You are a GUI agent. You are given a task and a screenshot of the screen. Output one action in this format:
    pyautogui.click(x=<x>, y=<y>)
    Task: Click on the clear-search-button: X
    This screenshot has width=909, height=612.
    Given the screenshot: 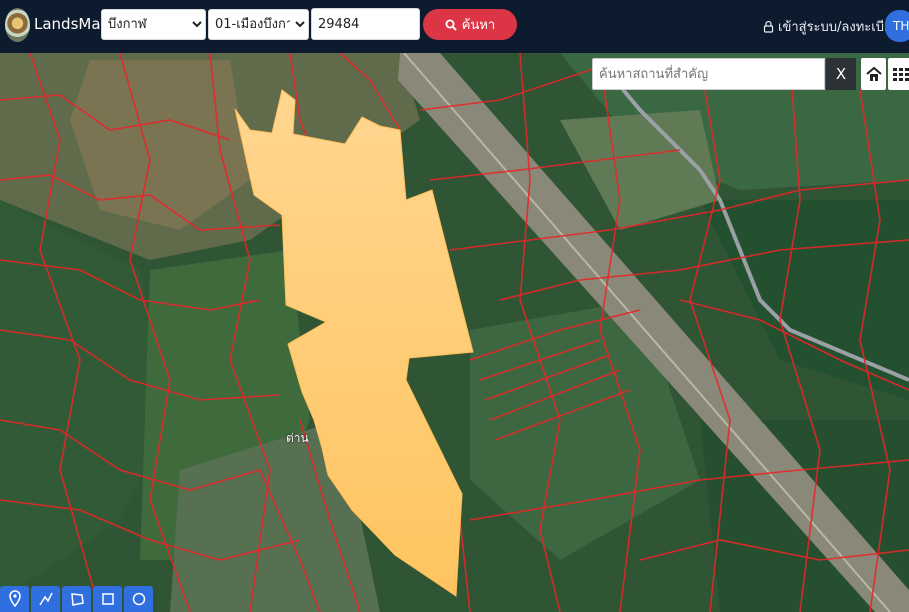 What is the action you would take?
    pyautogui.click(x=841, y=74)
    